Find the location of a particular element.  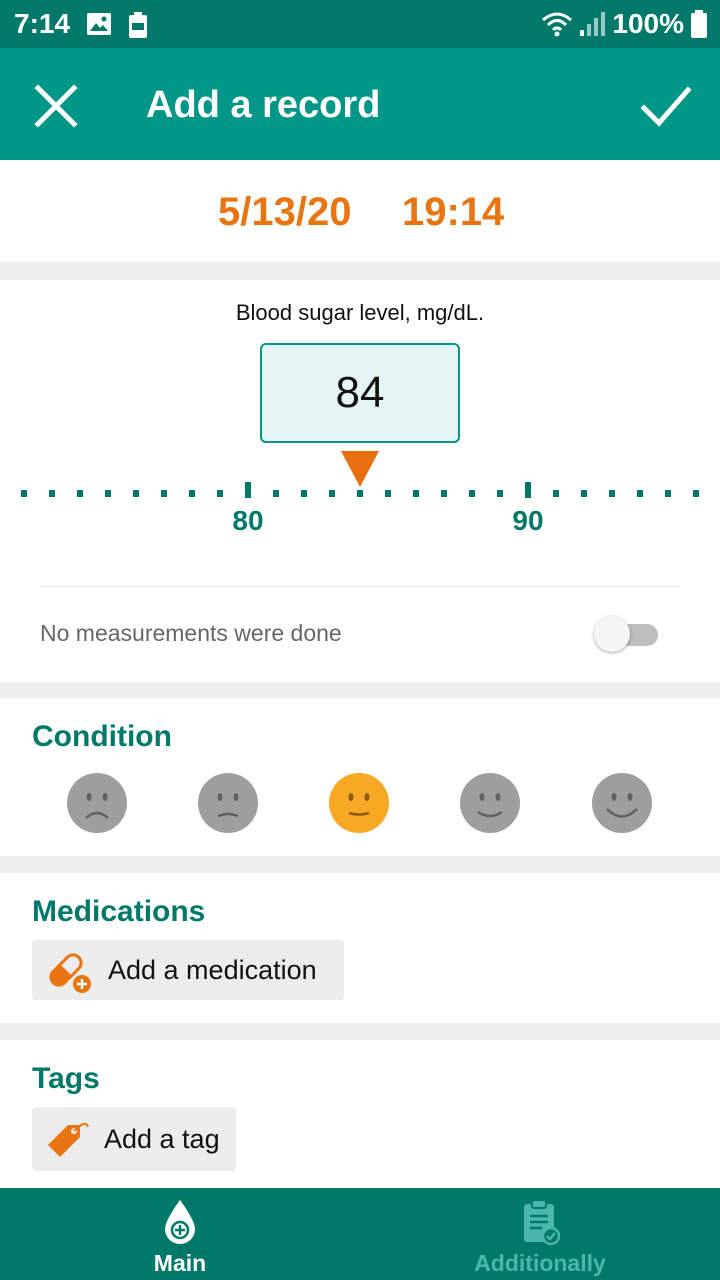

add-medication-button: Add a medication is located at coordinates (188, 970).